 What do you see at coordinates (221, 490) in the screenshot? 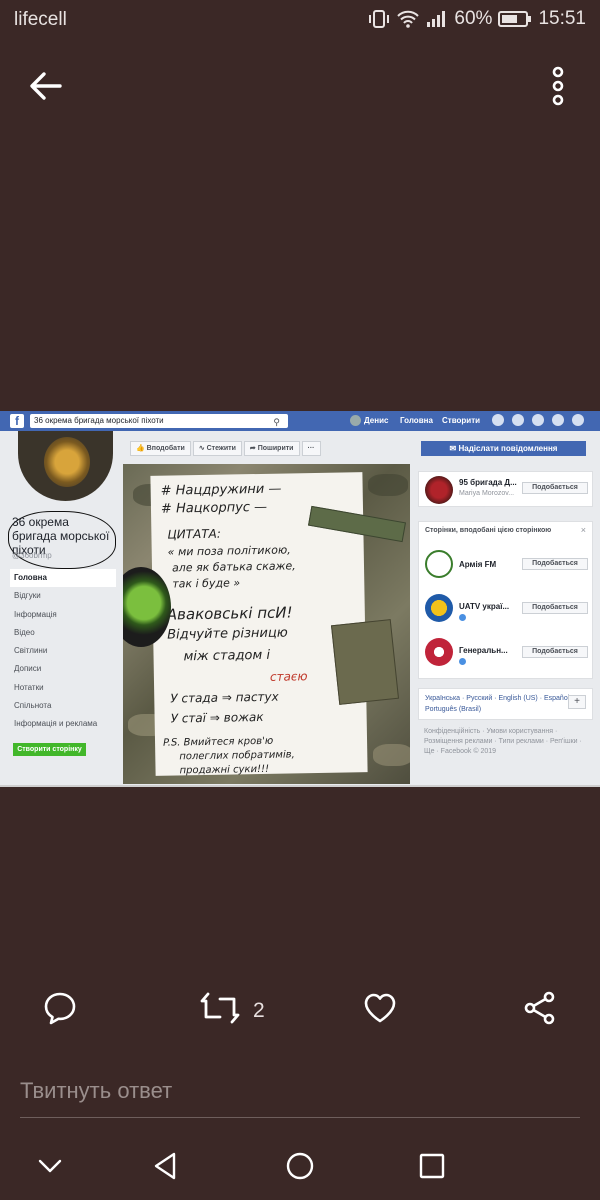
I see `note-line: # Нацдружини —` at bounding box center [221, 490].